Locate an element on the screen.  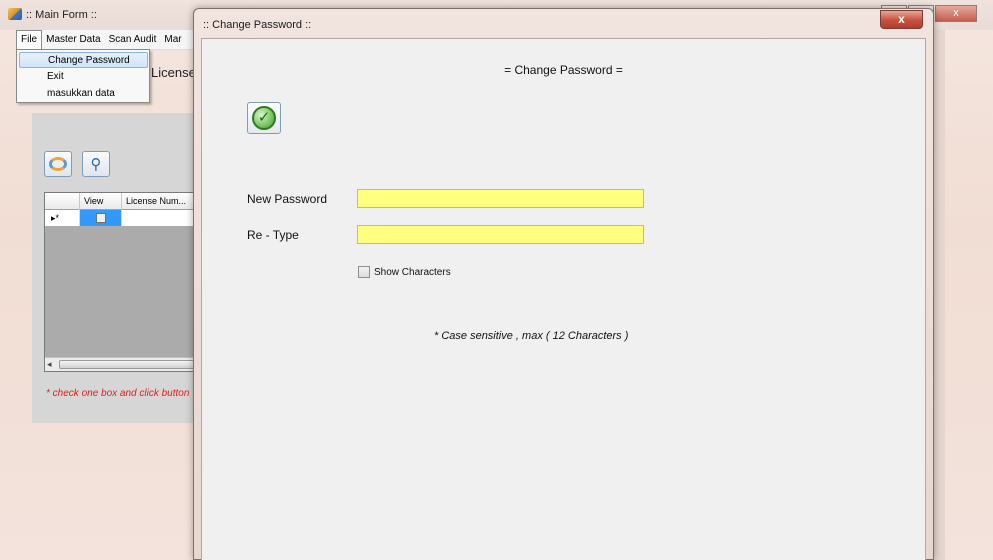
close-button: x is located at coordinates (956, 13).